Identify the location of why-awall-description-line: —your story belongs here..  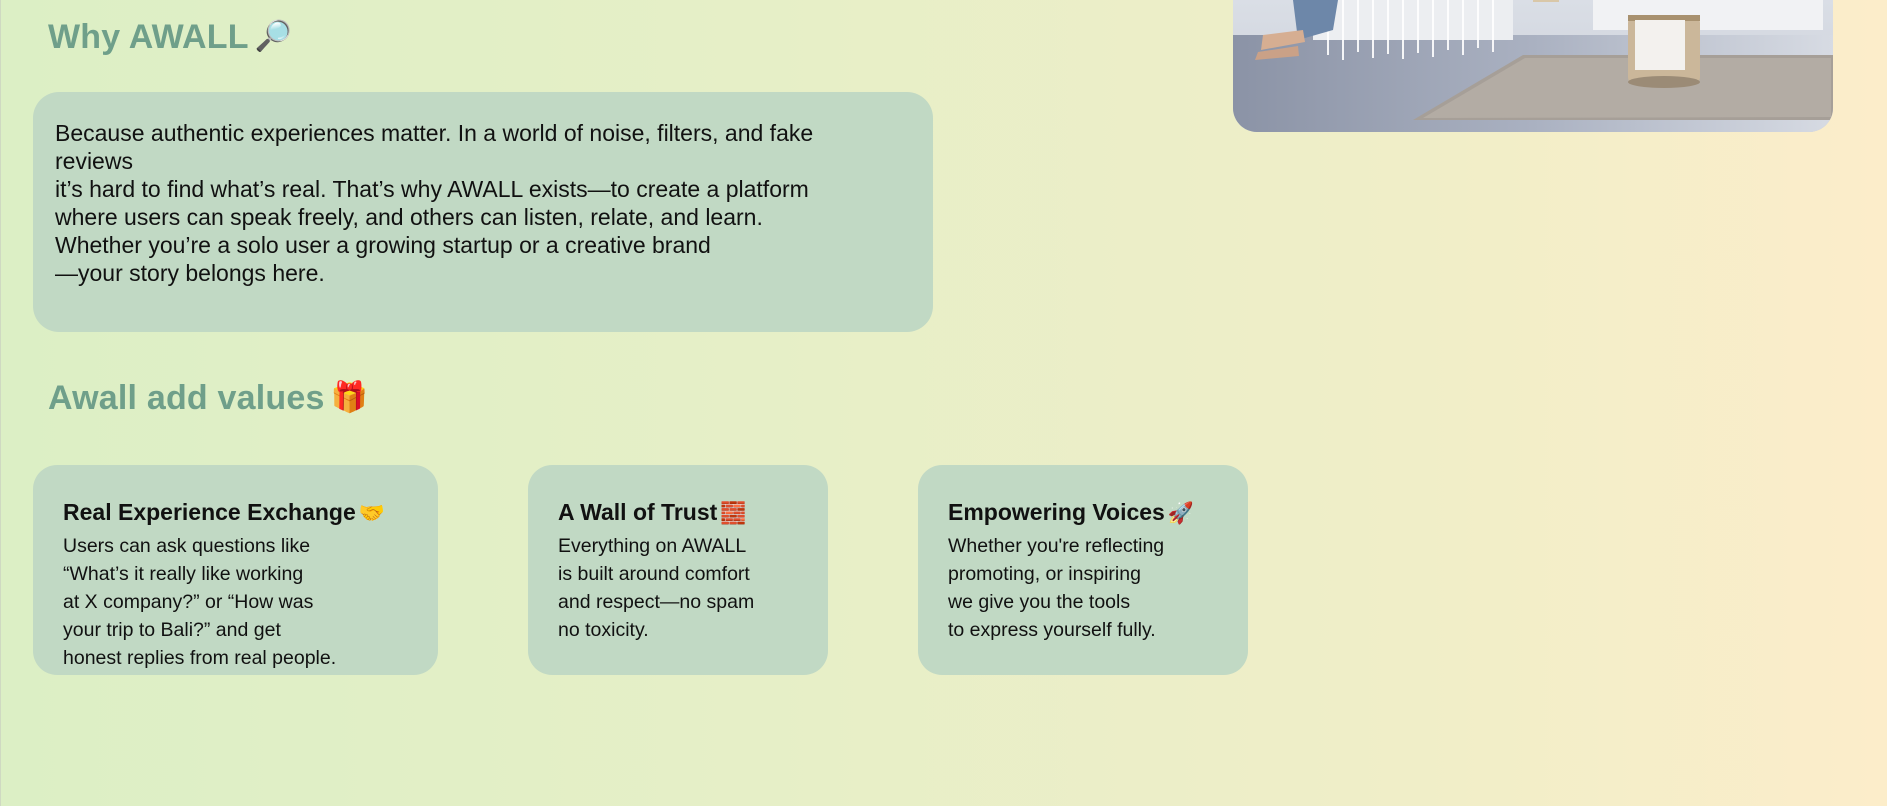
(190, 273).